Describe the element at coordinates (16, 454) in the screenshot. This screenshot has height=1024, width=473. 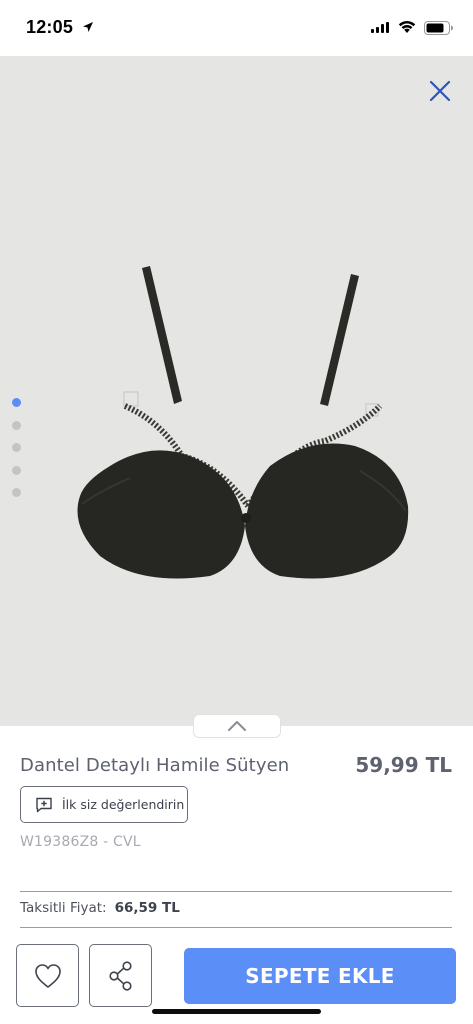
I see `gallery-dots` at that location.